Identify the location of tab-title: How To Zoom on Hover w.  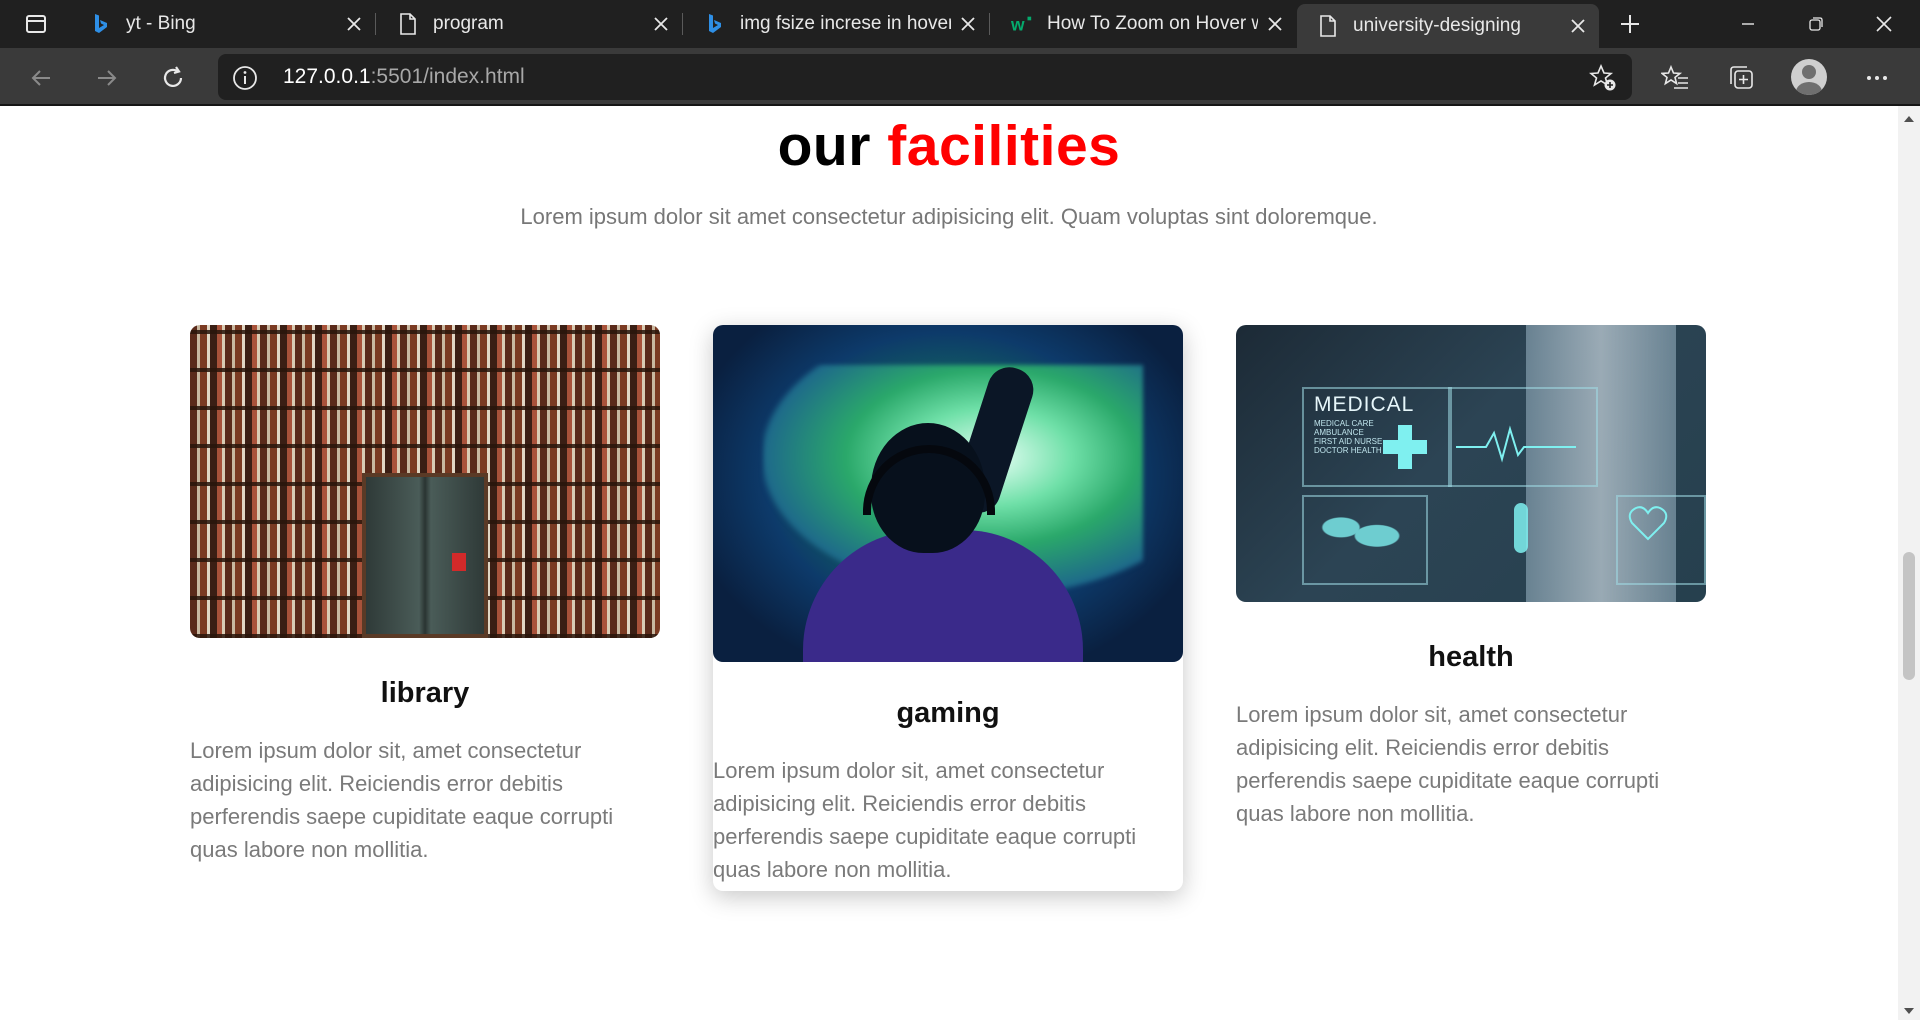
(1152, 23).